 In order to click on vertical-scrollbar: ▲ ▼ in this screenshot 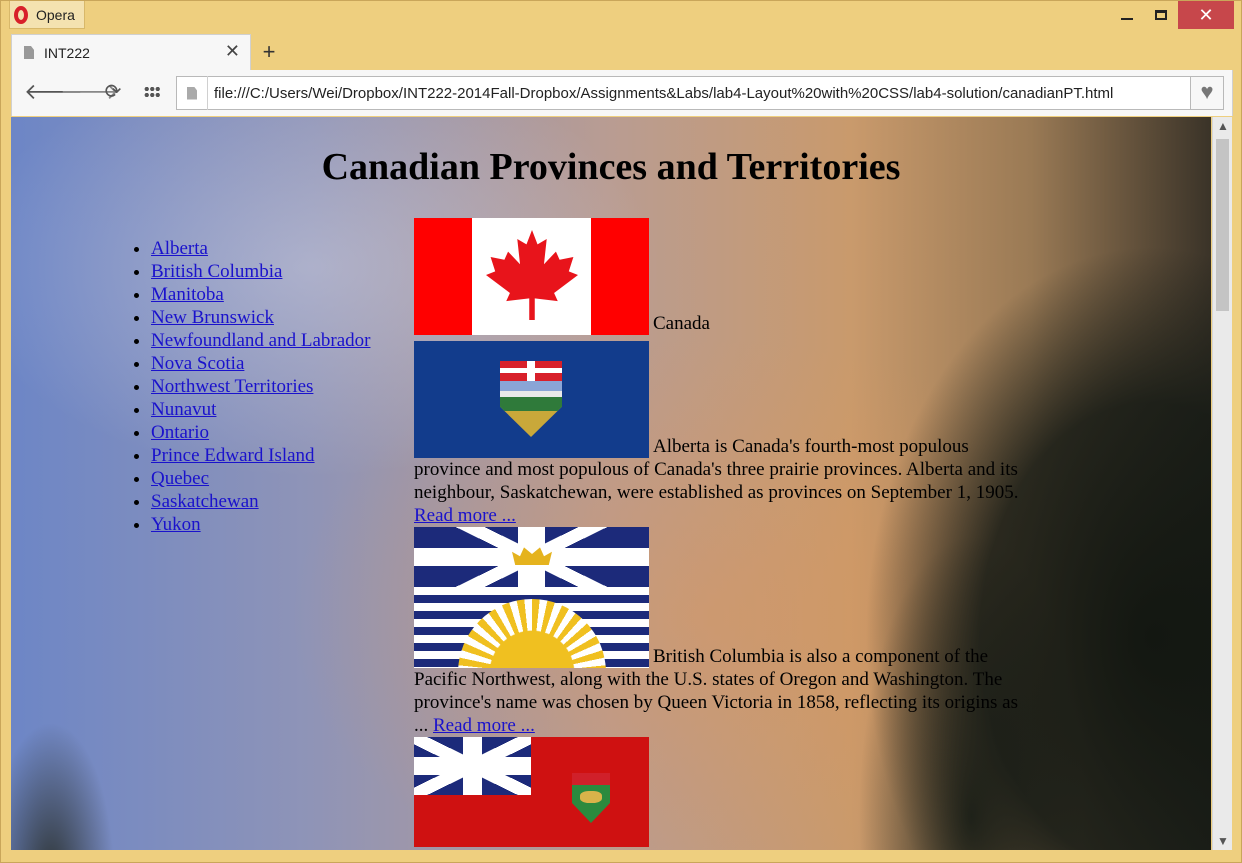, I will do `click(1222, 483)`.